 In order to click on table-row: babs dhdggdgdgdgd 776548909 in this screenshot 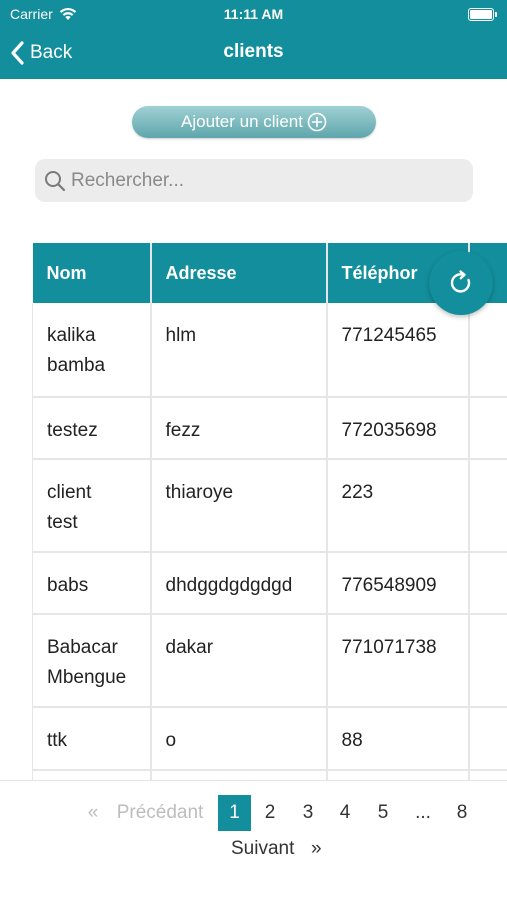, I will do `click(269, 583)`.